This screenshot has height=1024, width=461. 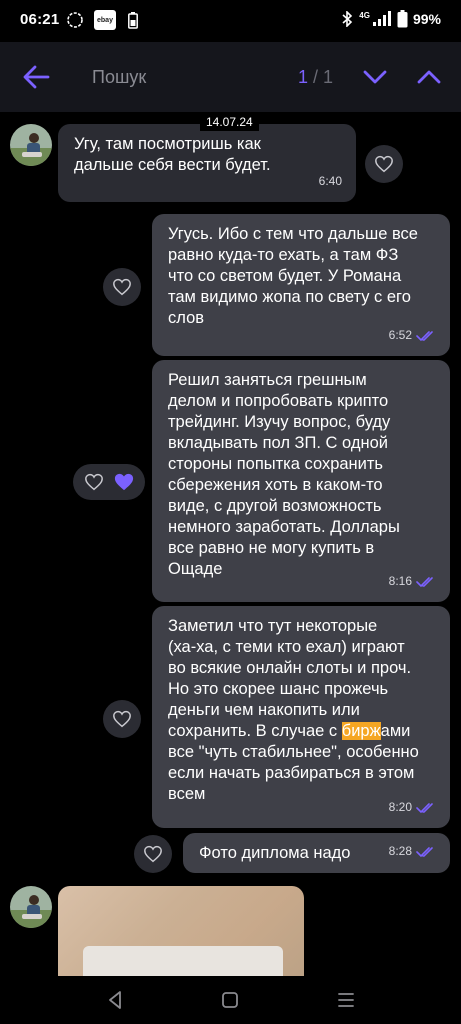 What do you see at coordinates (375, 77) in the screenshot?
I see `next-result-chevron-down-icon` at bounding box center [375, 77].